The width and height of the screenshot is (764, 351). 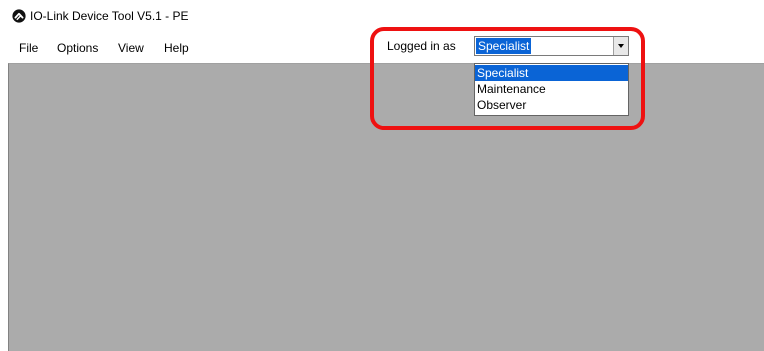 I want to click on menu-options: Options, so click(x=77, y=48).